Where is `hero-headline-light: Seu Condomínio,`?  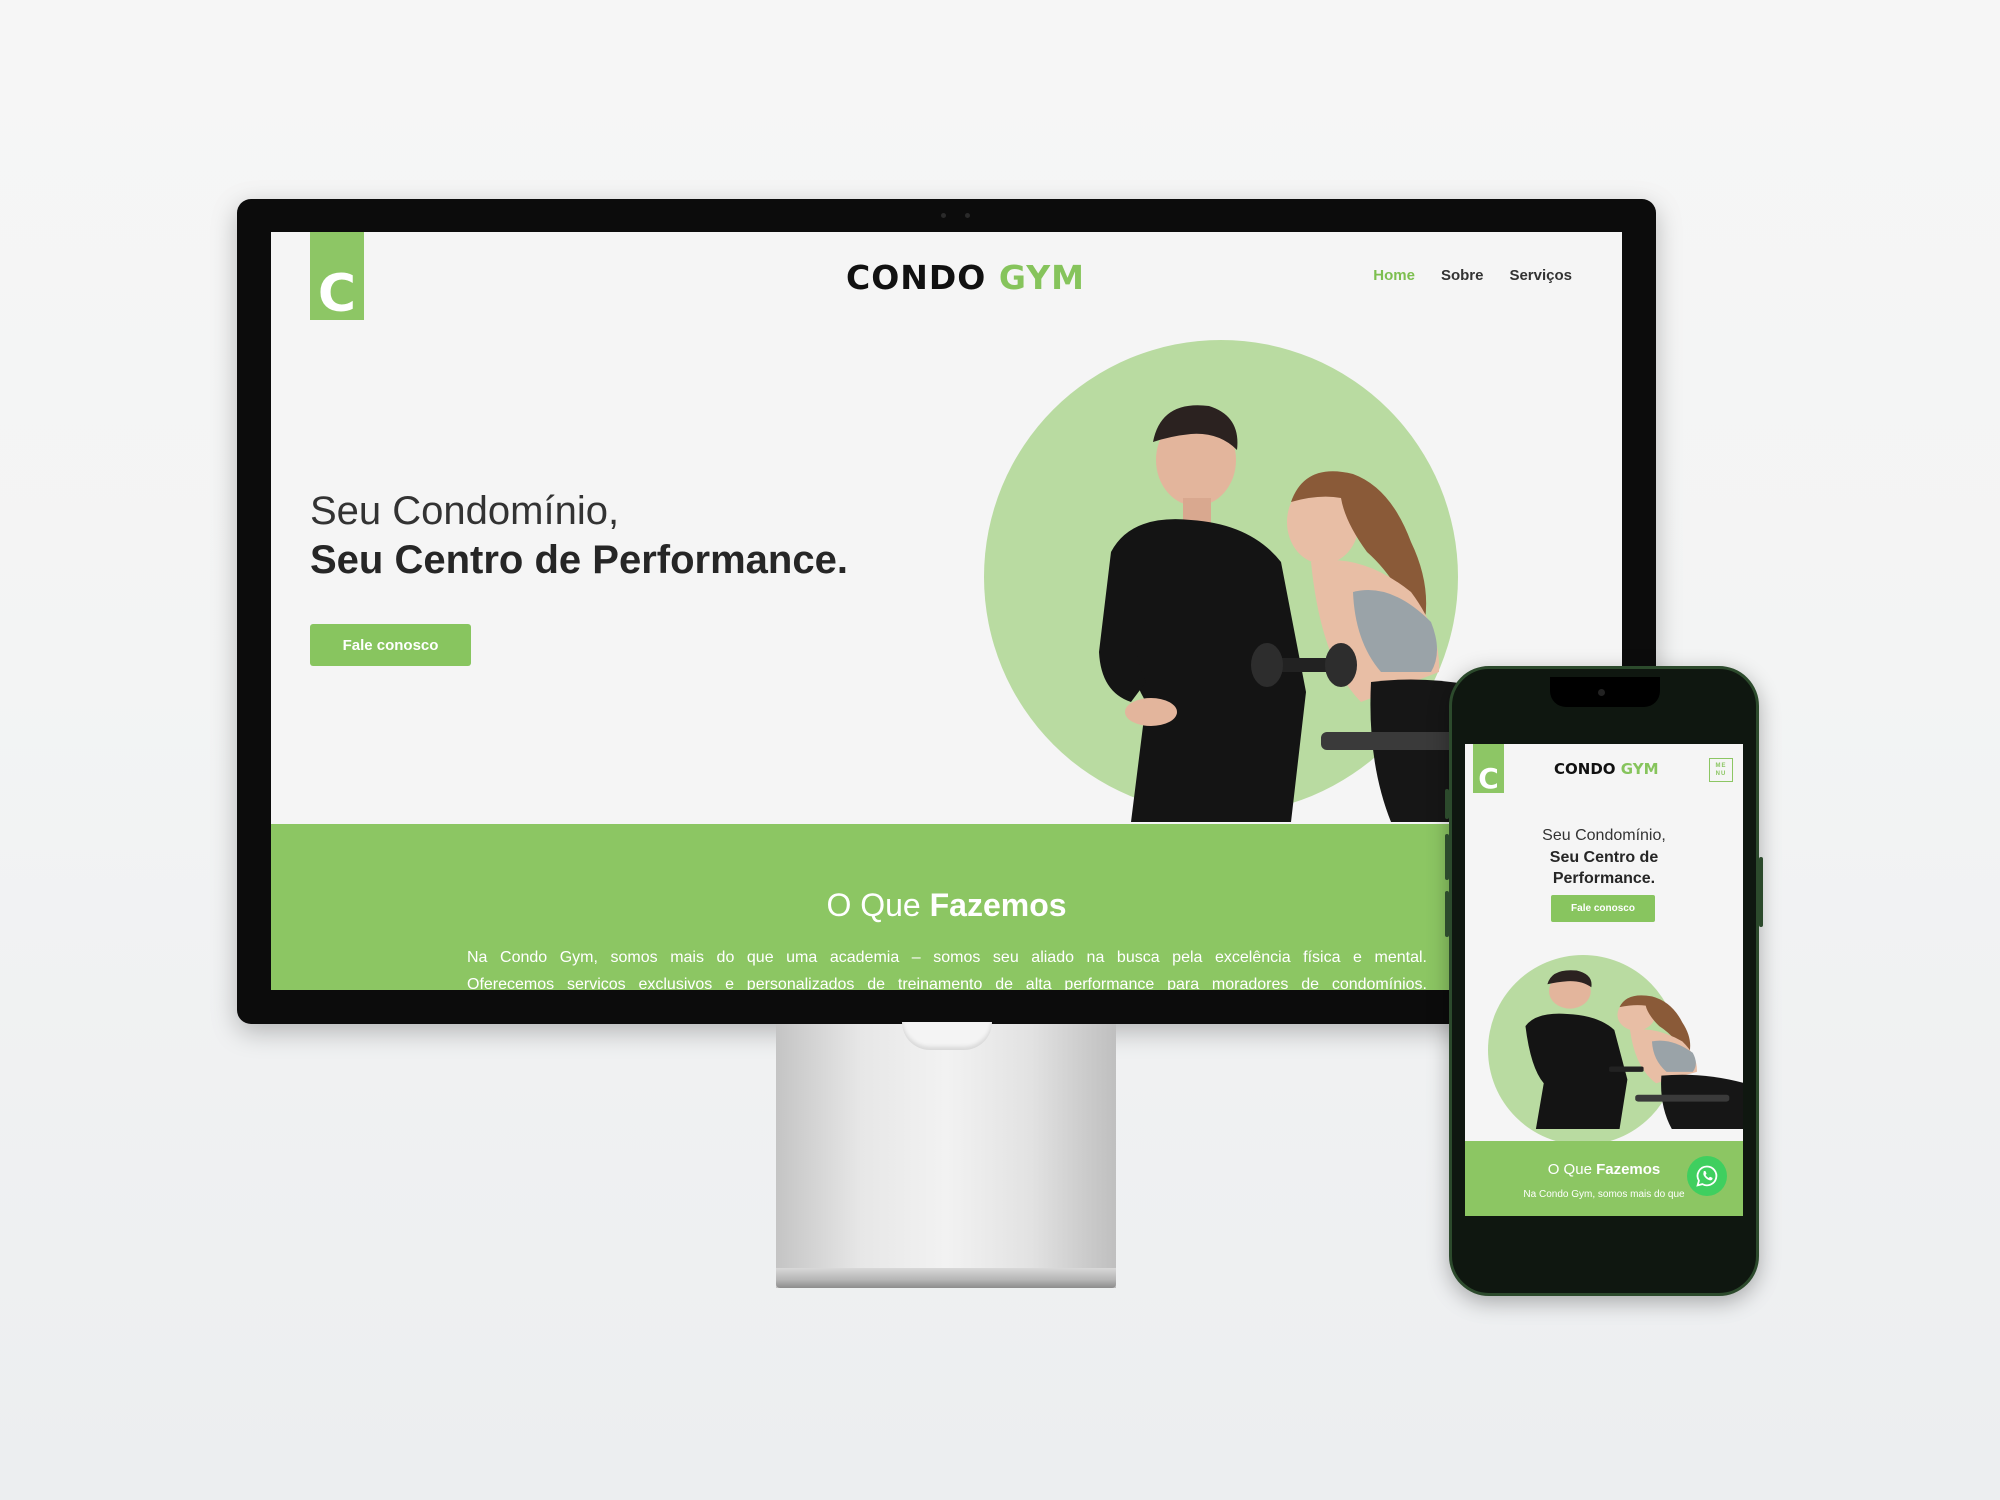 hero-headline-light: Seu Condomínio, is located at coordinates (465, 511).